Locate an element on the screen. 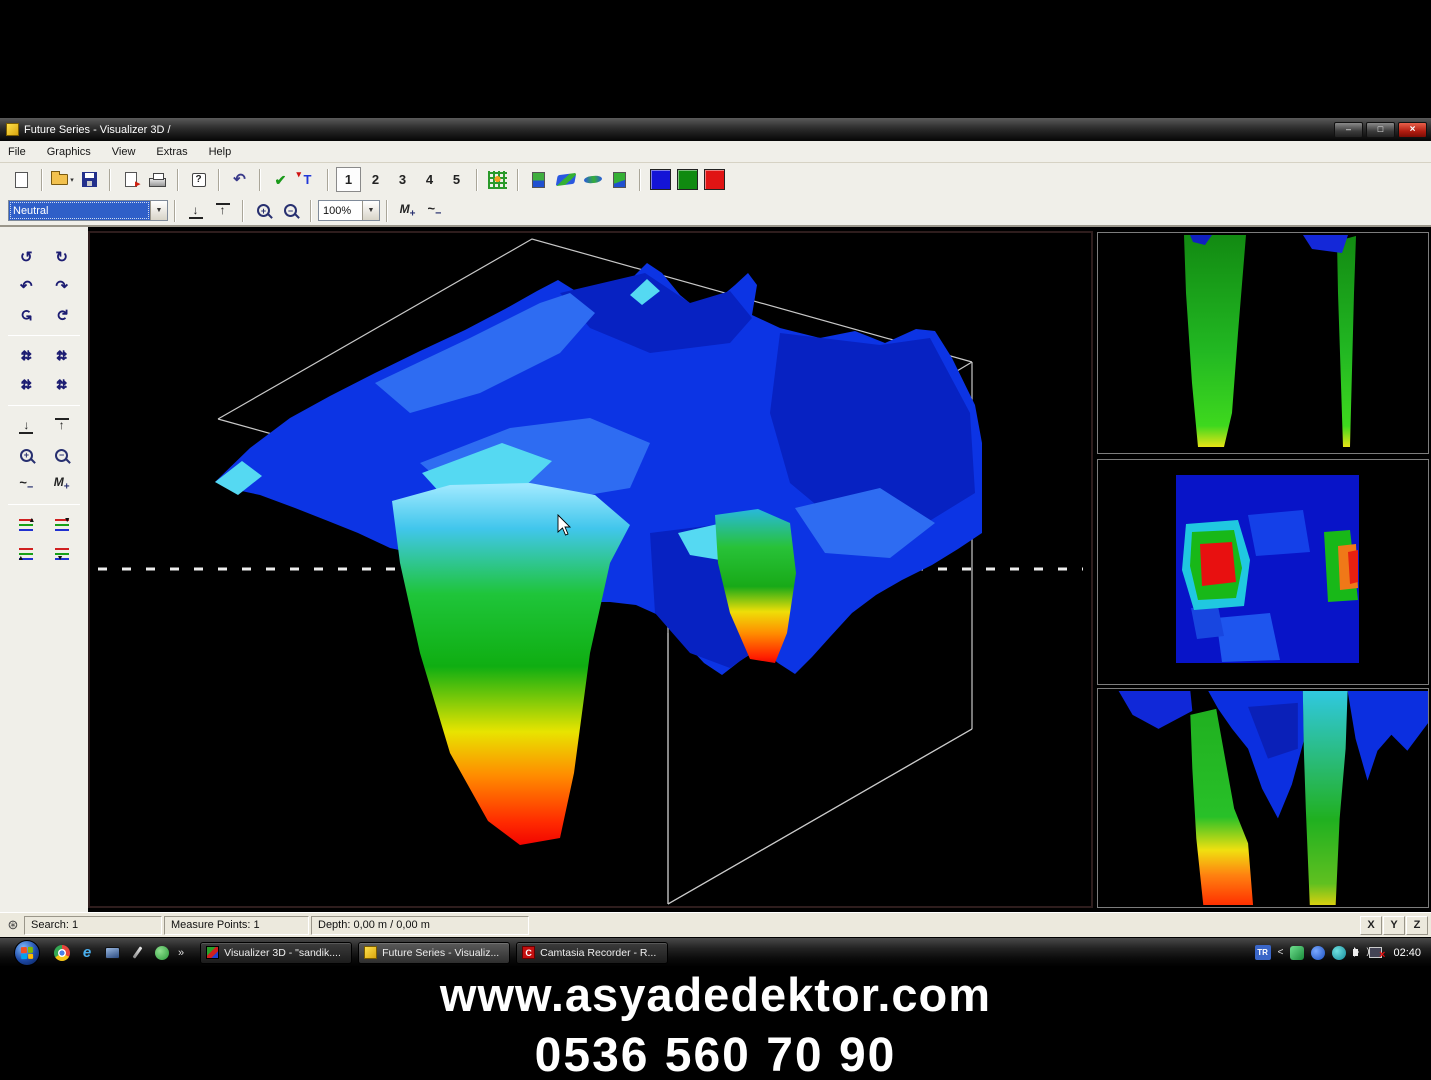  restore-button: □ is located at coordinates (1380, 129).